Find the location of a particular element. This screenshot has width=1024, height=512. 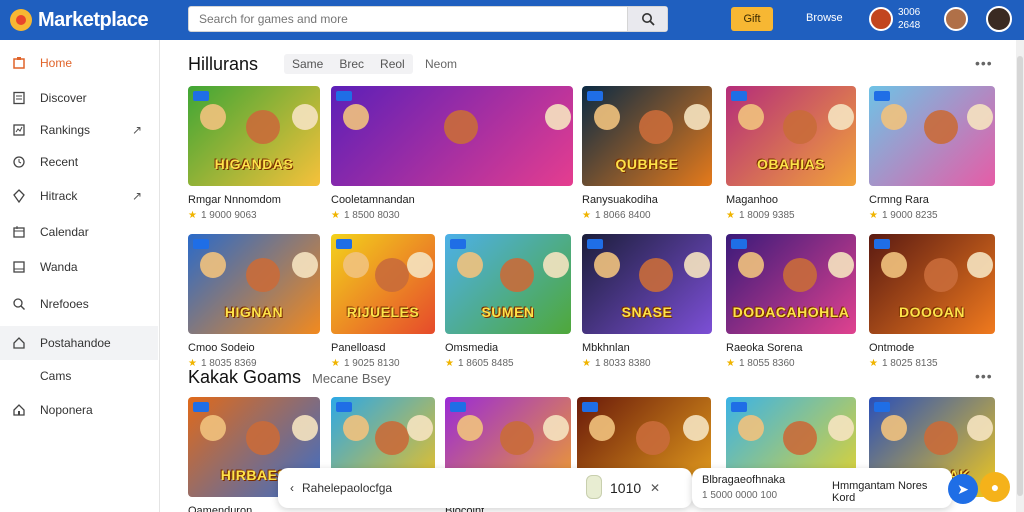

game-title: Panelloasd is located at coordinates (383, 348).